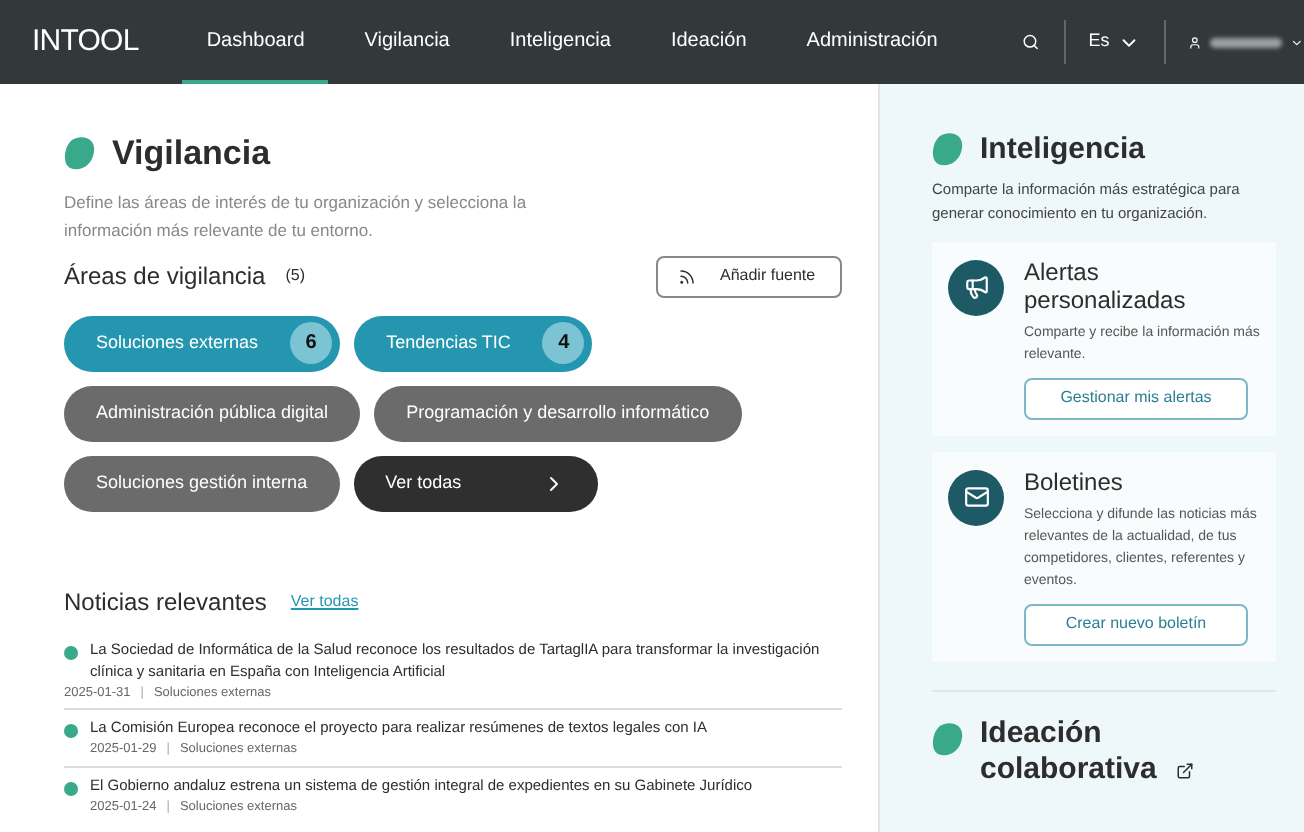 This screenshot has height=832, width=1304. What do you see at coordinates (1074, 481) in the screenshot?
I see `card-title: Boletines` at bounding box center [1074, 481].